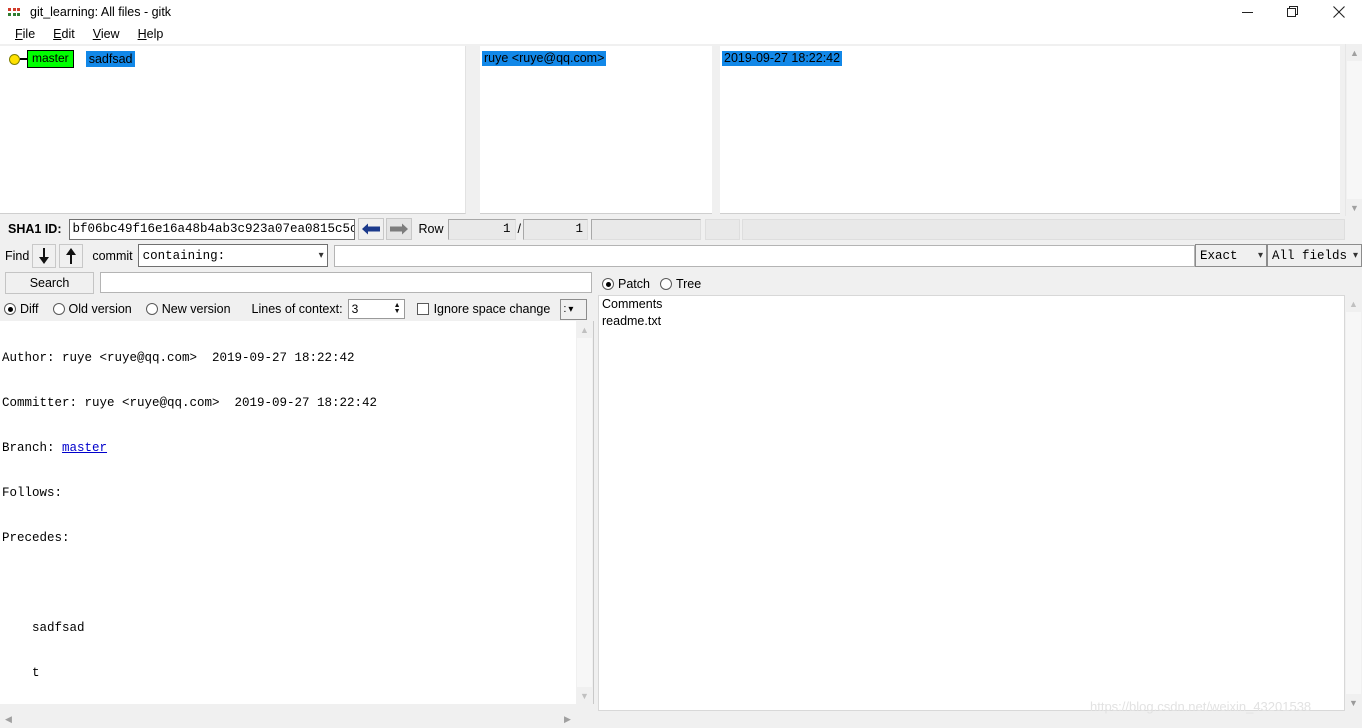 This screenshot has height=728, width=1362. What do you see at coordinates (44, 255) in the screenshot?
I see `find-next-button` at bounding box center [44, 255].